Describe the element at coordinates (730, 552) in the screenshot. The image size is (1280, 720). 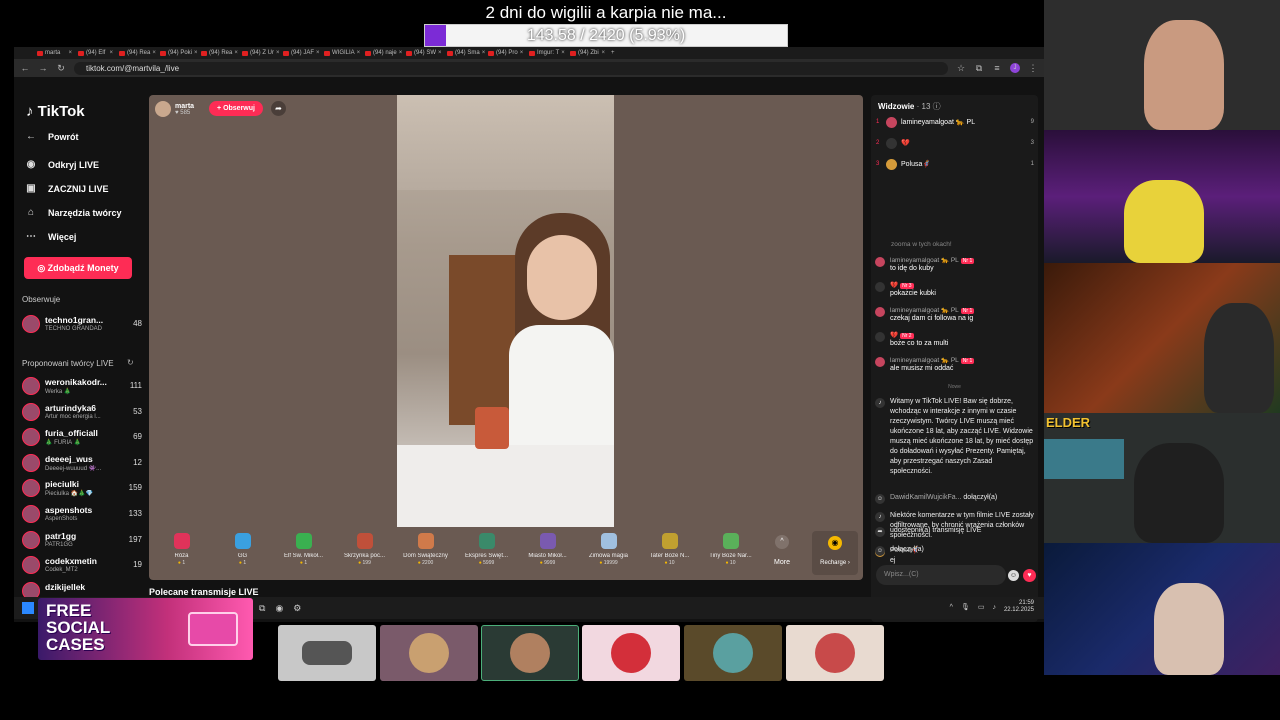
I see `gift-item: Tiny Boże Nar... ● 10` at that location.